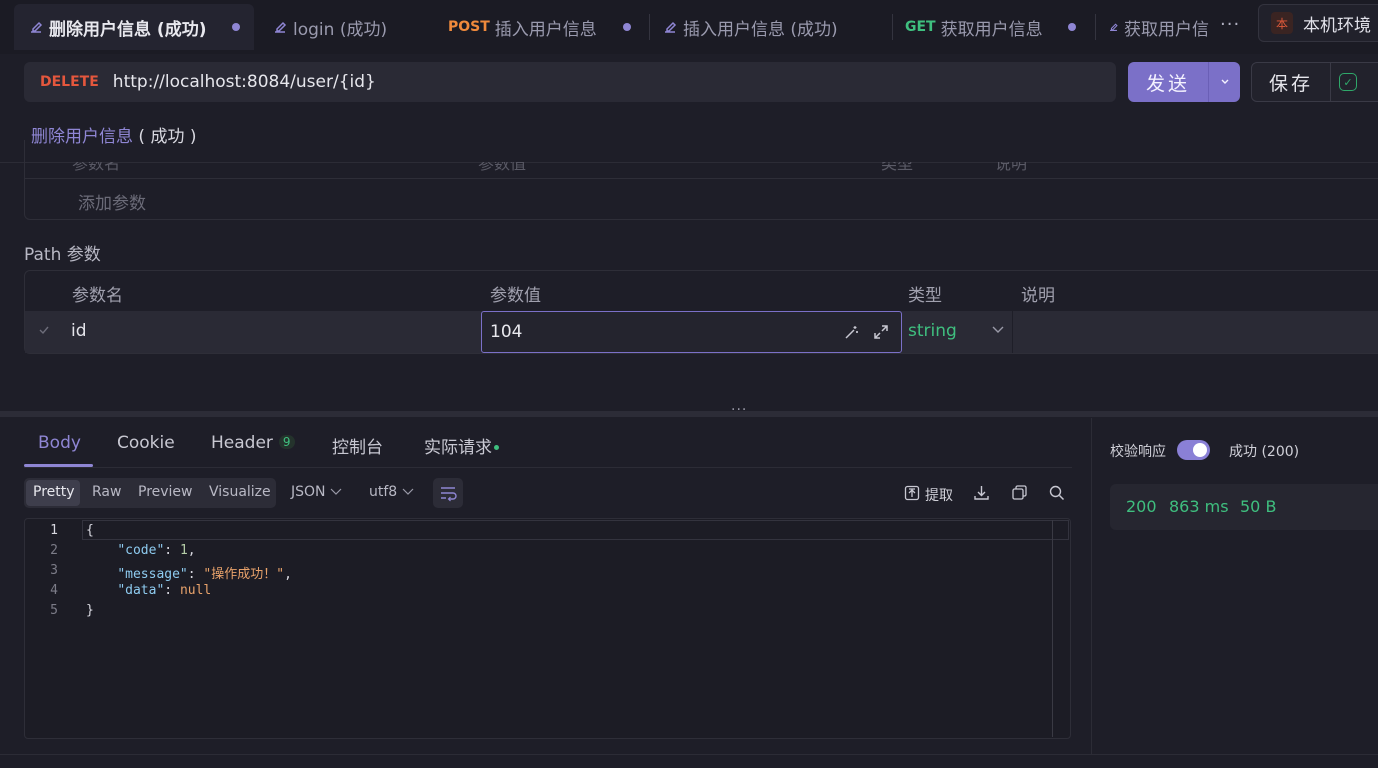  I want to click on method-badge: GET, so click(920, 27).